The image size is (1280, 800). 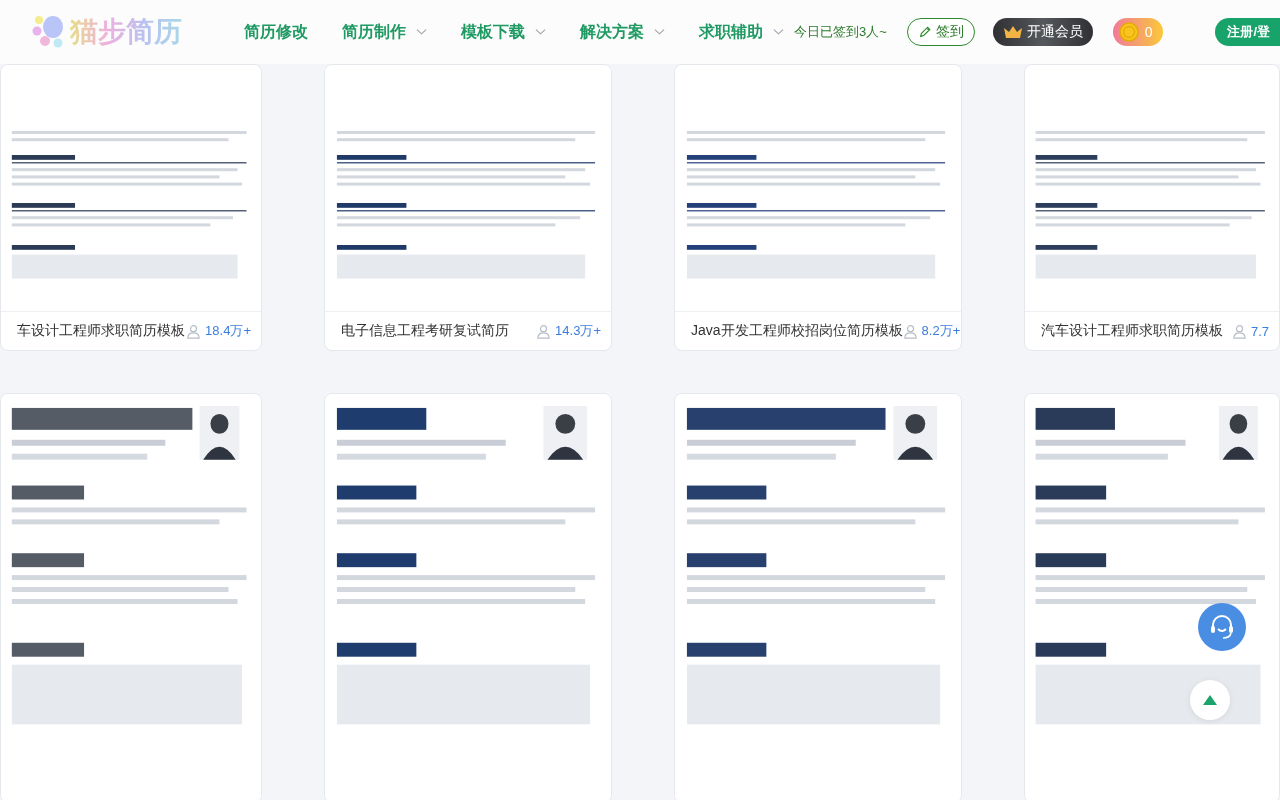 I want to click on checkin-button: 签到, so click(x=940, y=32).